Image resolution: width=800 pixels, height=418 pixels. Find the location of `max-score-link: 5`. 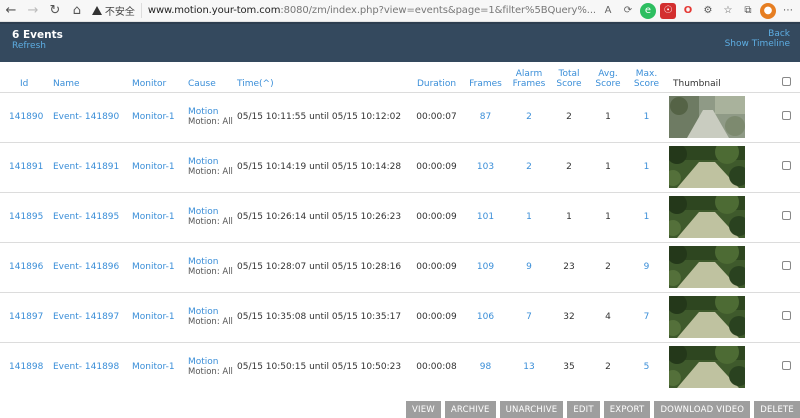

max-score-link: 5 is located at coordinates (647, 367).